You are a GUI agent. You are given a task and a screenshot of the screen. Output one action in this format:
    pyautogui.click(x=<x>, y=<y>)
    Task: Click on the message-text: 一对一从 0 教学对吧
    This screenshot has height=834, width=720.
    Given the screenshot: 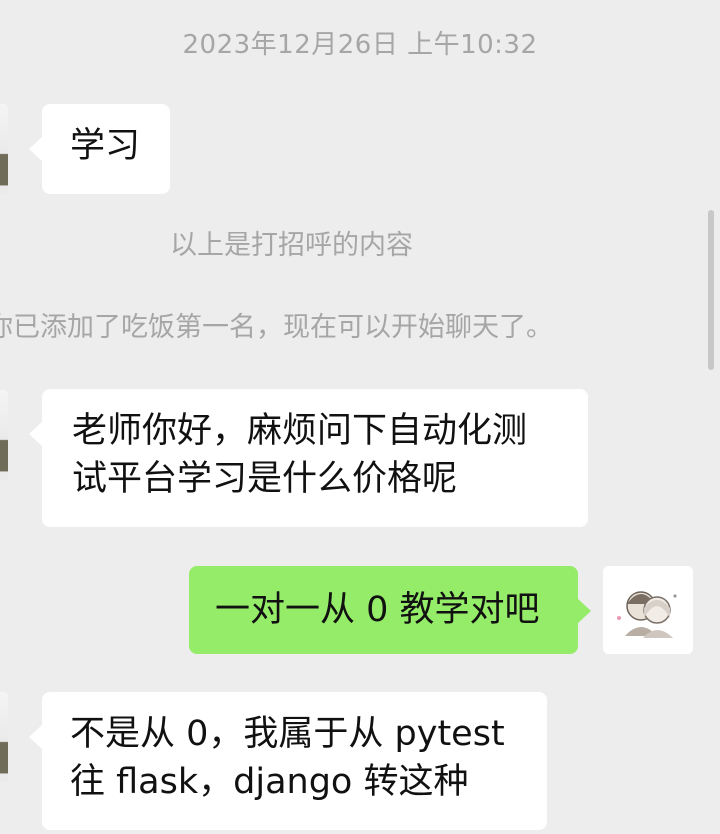 What is the action you would take?
    pyautogui.click(x=377, y=610)
    